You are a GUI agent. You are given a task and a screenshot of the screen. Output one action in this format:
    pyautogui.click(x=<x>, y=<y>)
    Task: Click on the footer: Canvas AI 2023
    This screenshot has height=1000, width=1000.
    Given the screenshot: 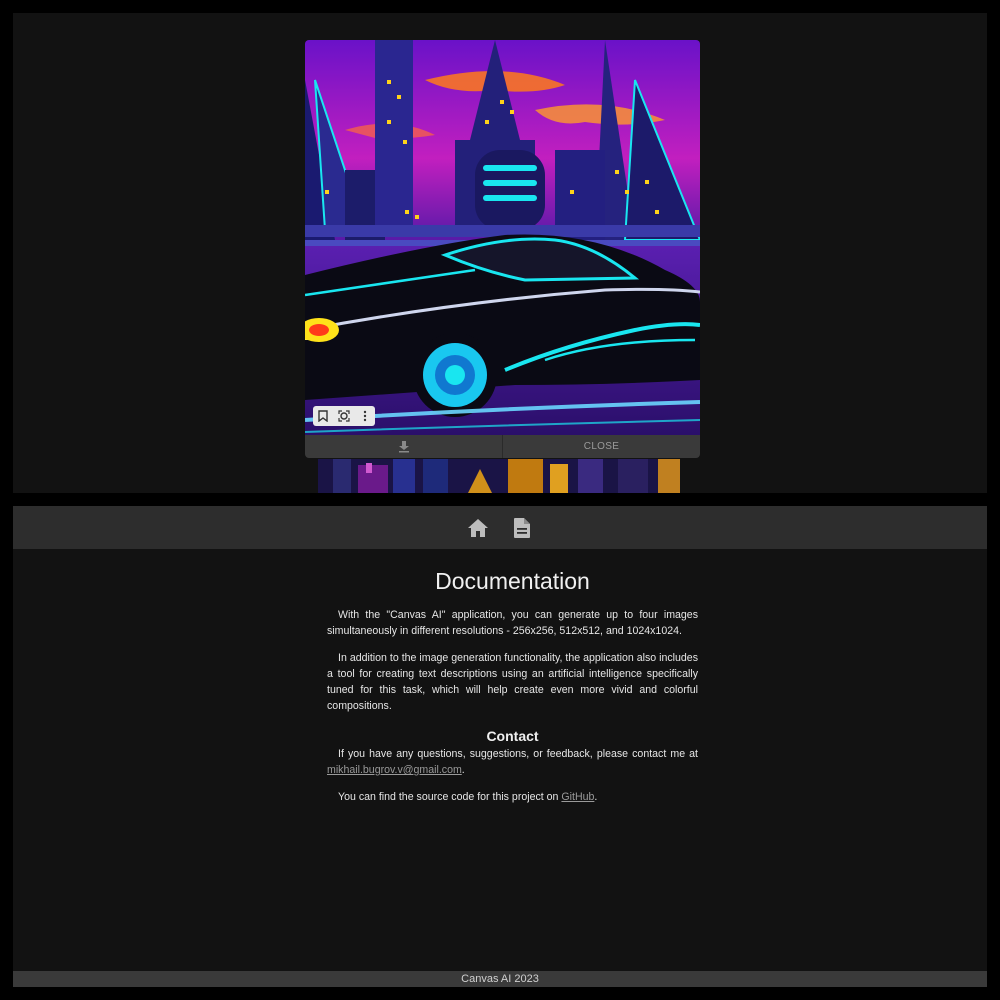 What is the action you would take?
    pyautogui.click(x=500, y=979)
    